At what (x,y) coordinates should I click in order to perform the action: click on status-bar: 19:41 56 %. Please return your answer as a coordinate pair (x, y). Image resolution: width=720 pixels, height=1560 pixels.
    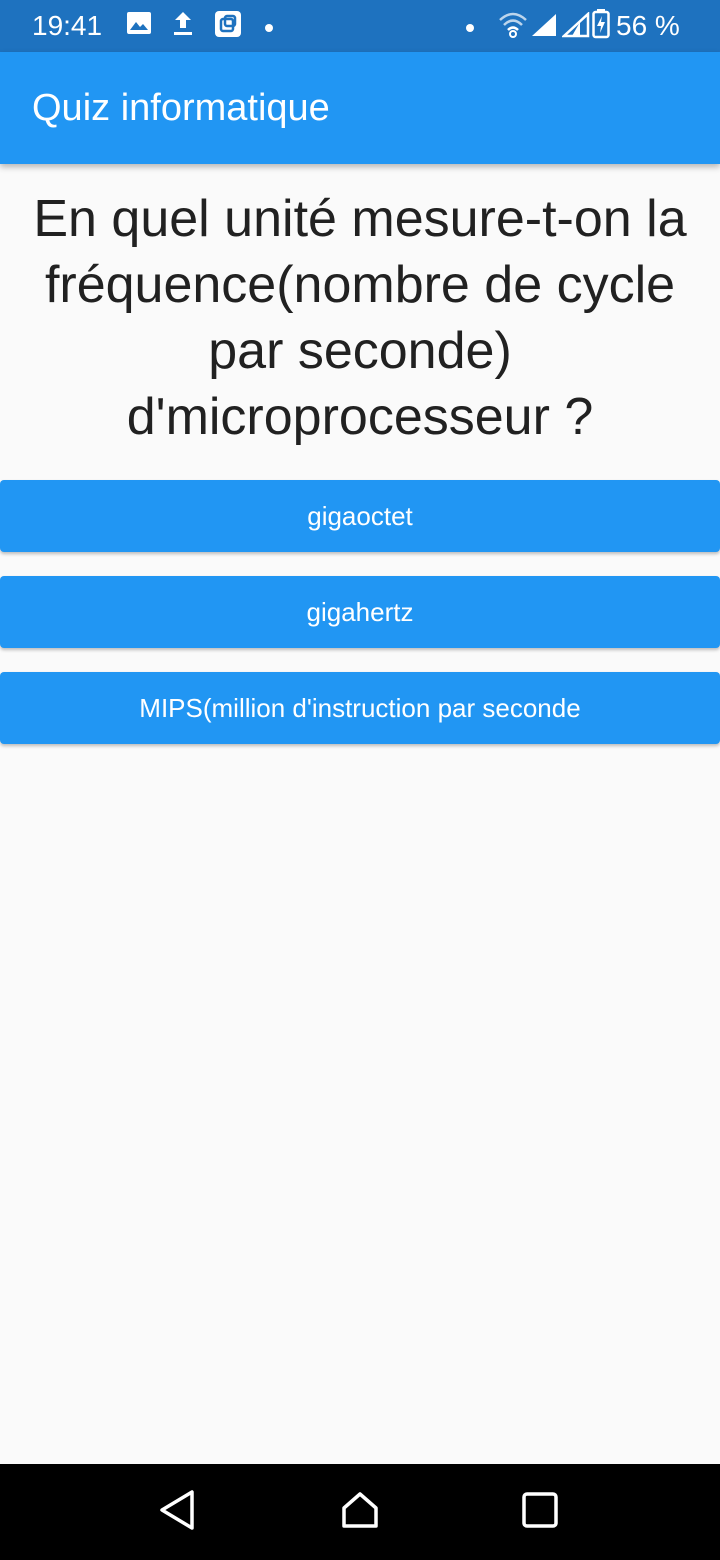
    Looking at the image, I should click on (360, 26).